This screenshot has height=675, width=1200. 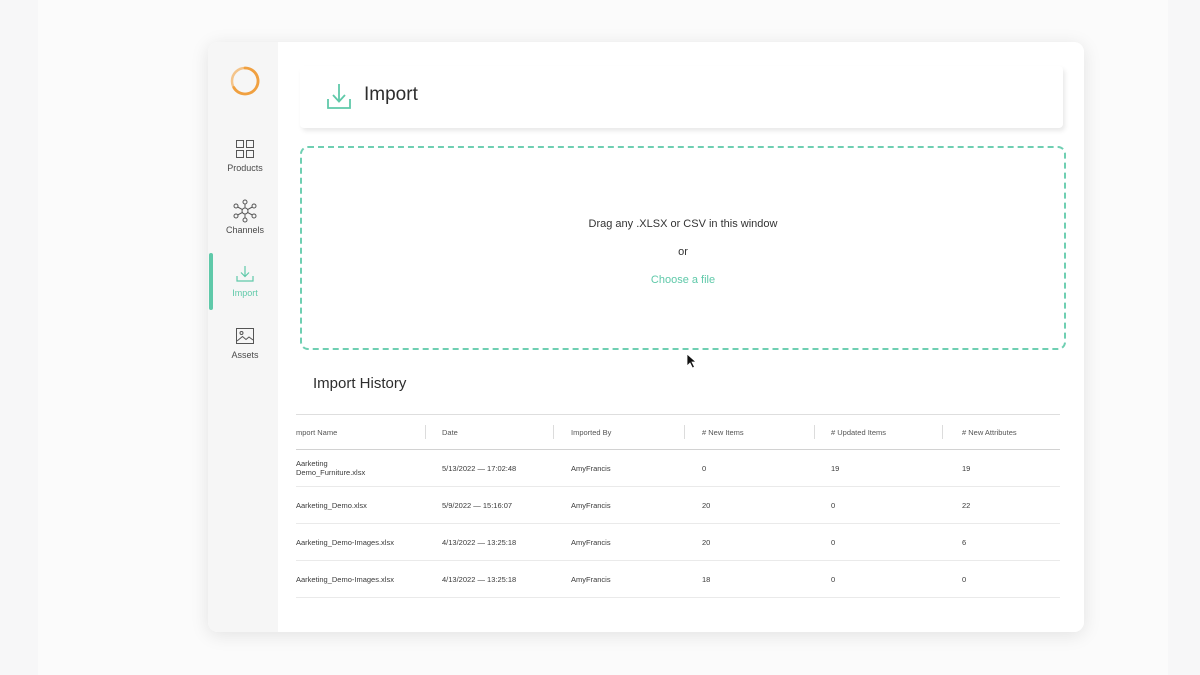 What do you see at coordinates (391, 94) in the screenshot?
I see `page-title: Import` at bounding box center [391, 94].